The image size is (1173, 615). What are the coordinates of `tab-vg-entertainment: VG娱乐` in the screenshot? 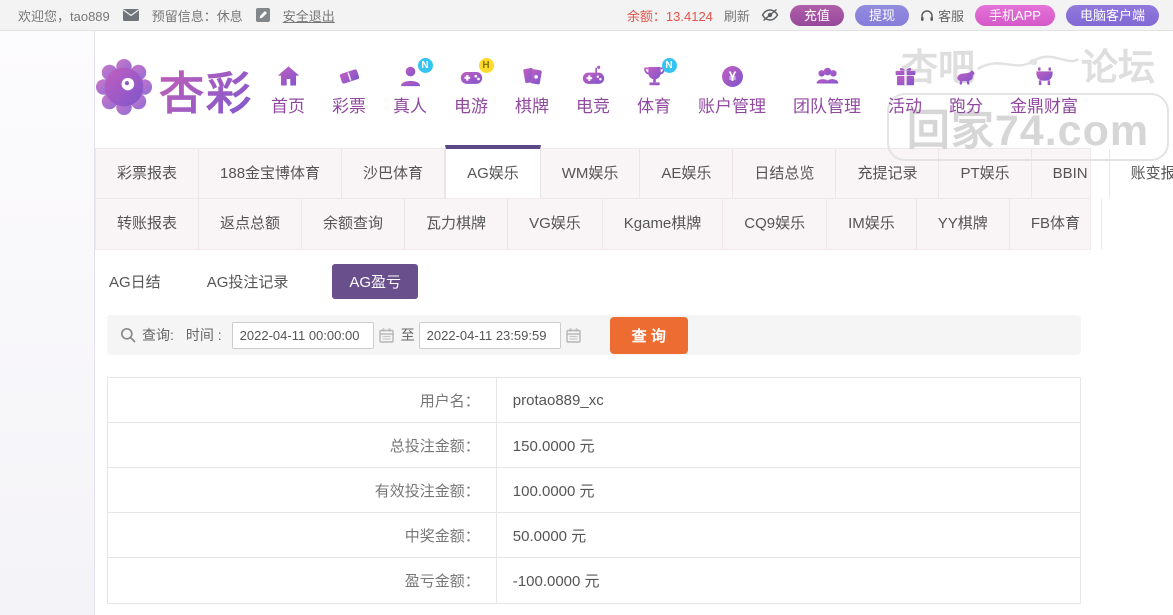 It's located at (555, 224).